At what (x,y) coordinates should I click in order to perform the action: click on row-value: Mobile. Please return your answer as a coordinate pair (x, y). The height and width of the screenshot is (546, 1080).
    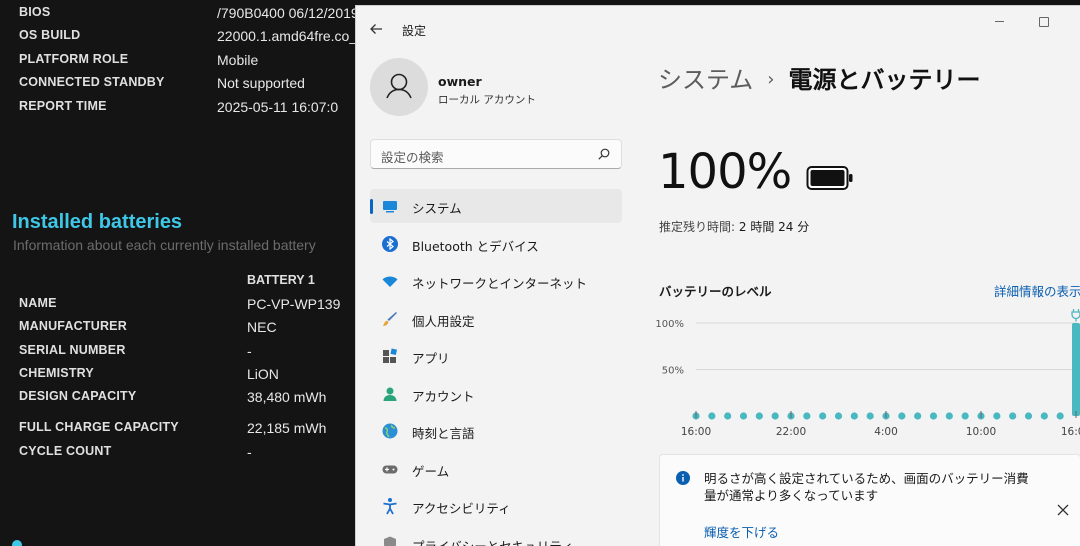
    Looking at the image, I should click on (238, 60).